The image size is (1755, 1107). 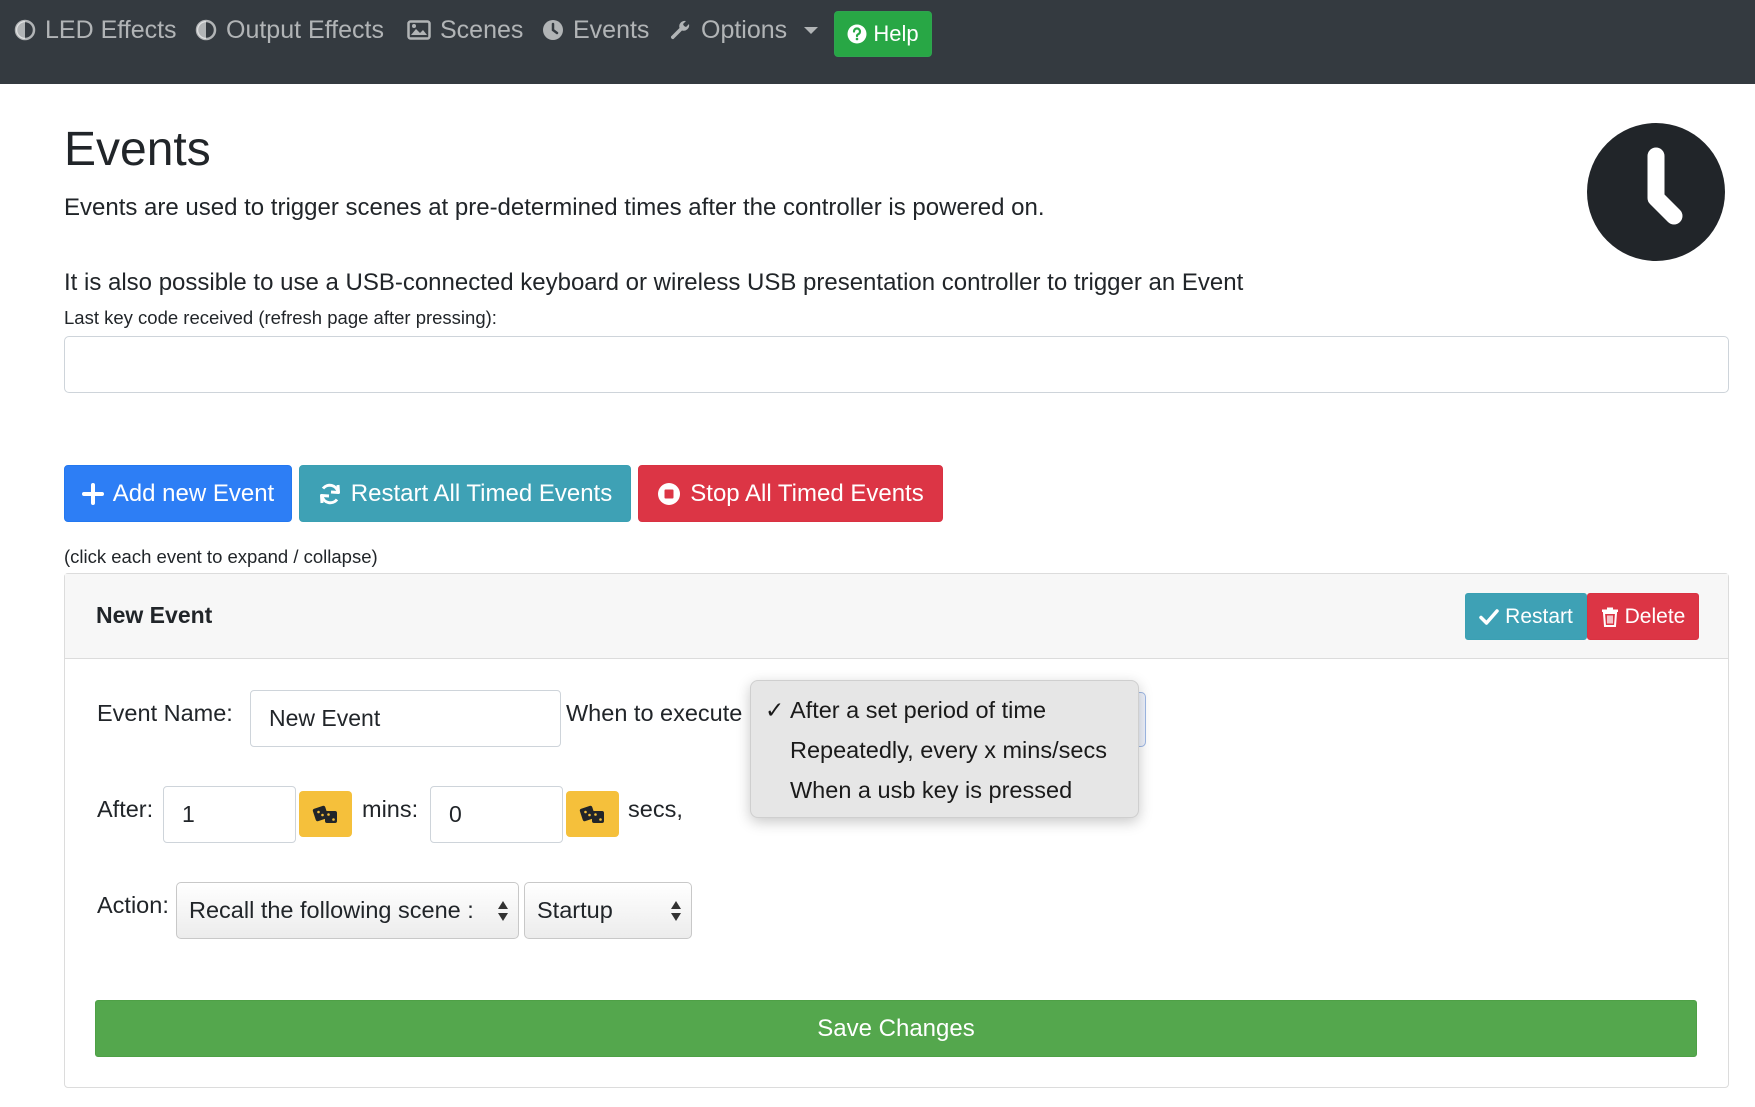 I want to click on menu-option-label: When a usb key is pressed, so click(x=931, y=790).